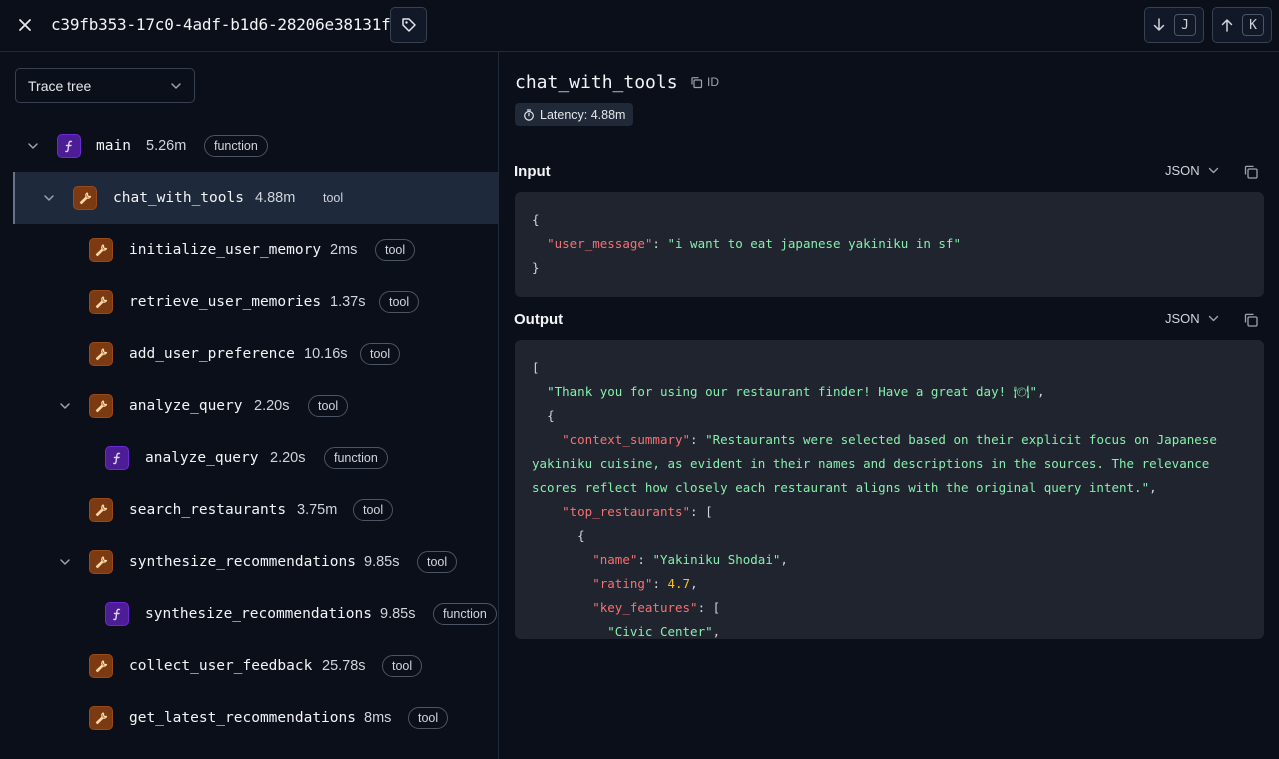 This screenshot has width=1279, height=759. Describe the element at coordinates (596, 82) in the screenshot. I see `span-title: chat_with_tools` at that location.